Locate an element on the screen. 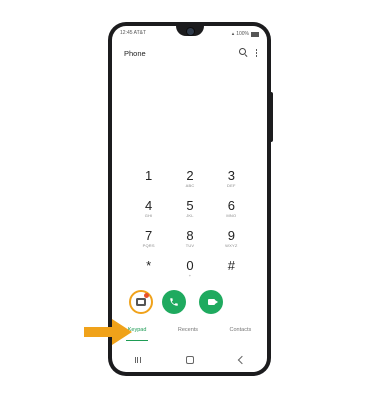 This screenshot has height=400, width=380. key-hash: # is located at coordinates (231, 270).